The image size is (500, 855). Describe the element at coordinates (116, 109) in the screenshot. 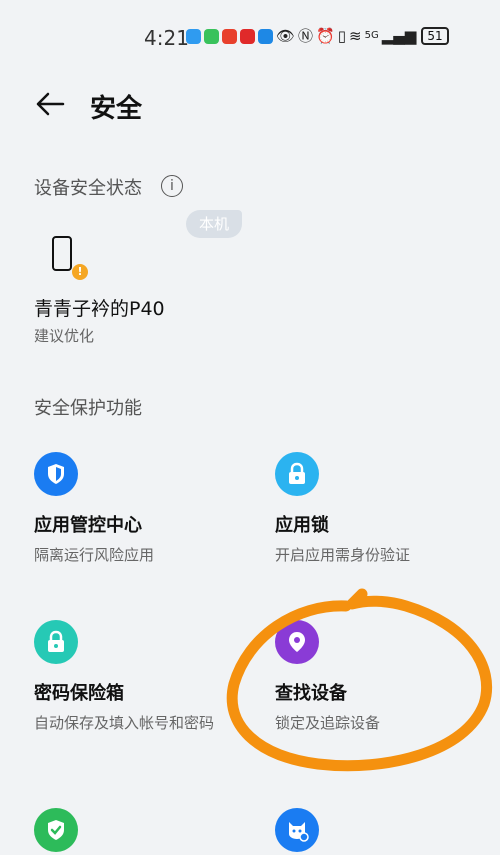

I see `page-title: 安全` at that location.